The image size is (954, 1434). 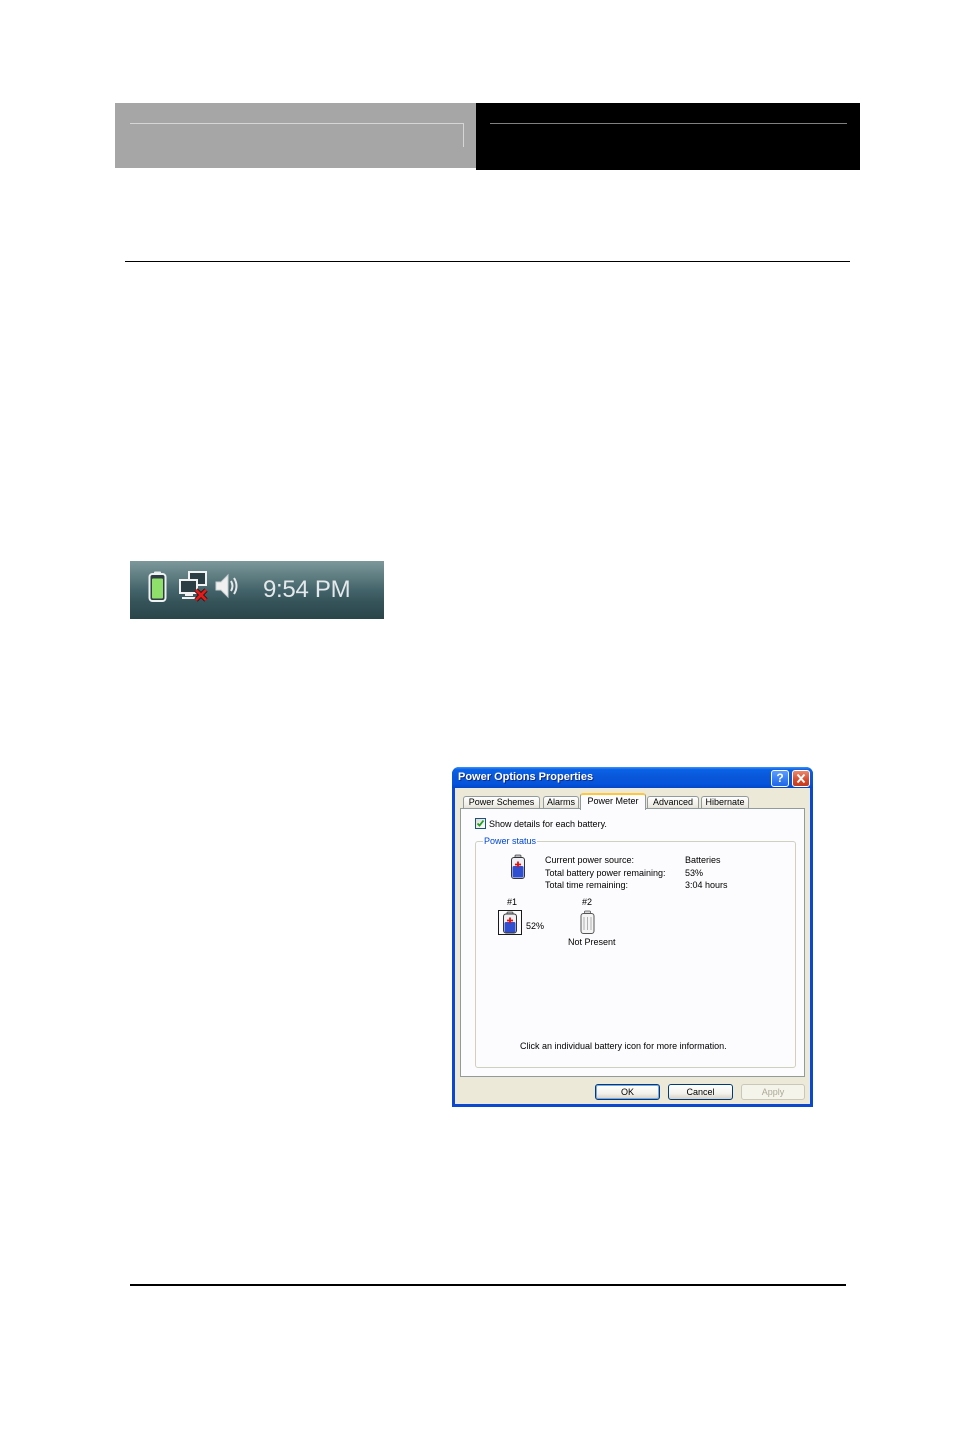 I want to click on battery-2-status: Not Present, so click(x=592, y=942).